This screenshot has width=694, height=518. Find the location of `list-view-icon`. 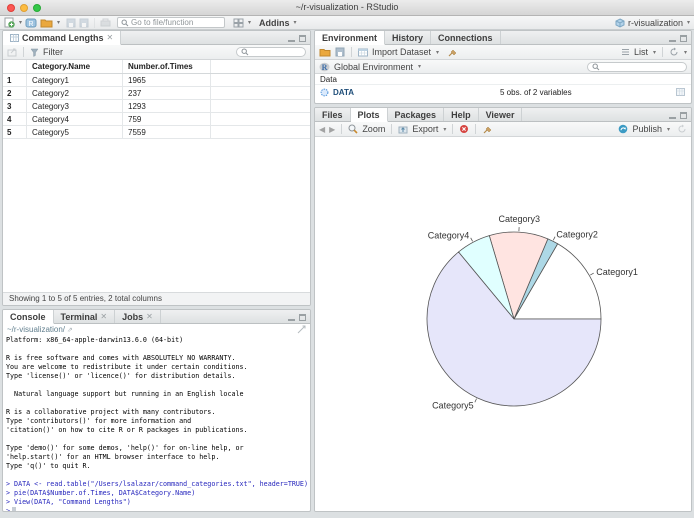

list-view-icon is located at coordinates (625, 52).